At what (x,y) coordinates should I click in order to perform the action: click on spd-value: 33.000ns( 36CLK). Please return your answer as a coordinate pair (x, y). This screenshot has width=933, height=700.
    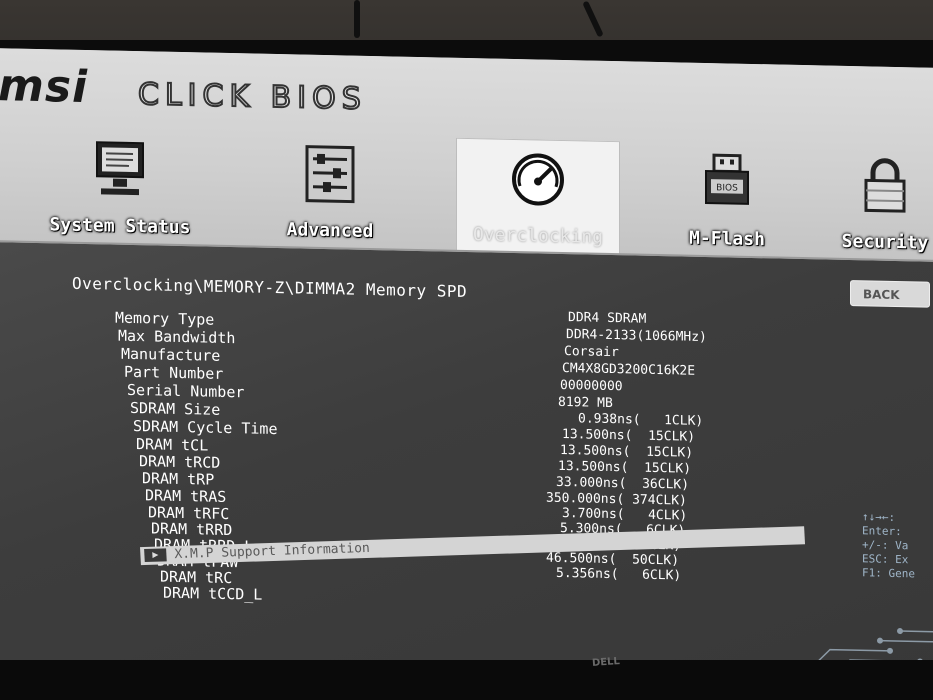
    Looking at the image, I should click on (623, 483).